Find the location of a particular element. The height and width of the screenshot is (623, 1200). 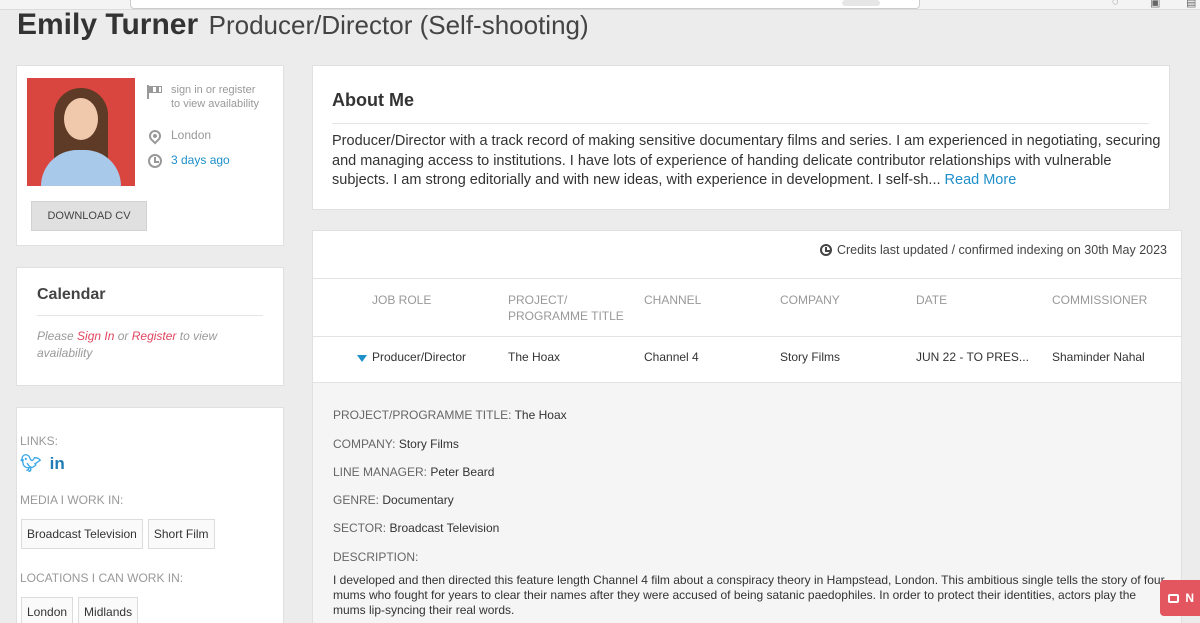

detail-value: Broadcast Television is located at coordinates (444, 528).